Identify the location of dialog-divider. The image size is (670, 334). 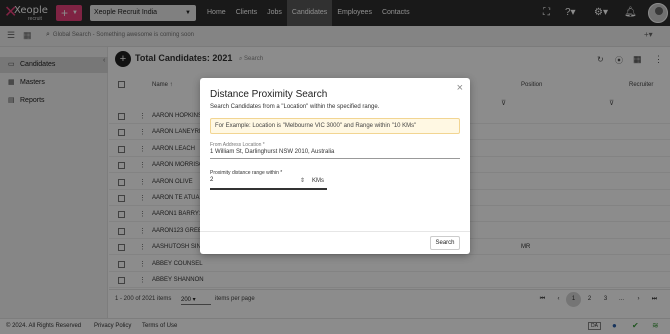
(335, 231).